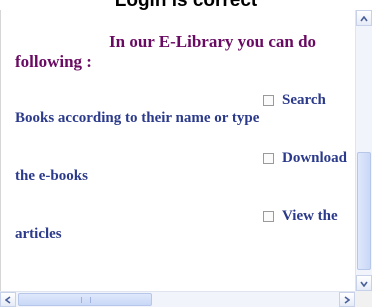 Image resolution: width=372 pixels, height=307 pixels. Describe the element at coordinates (310, 216) in the screenshot. I see `view-articles-option-label: View the` at that location.